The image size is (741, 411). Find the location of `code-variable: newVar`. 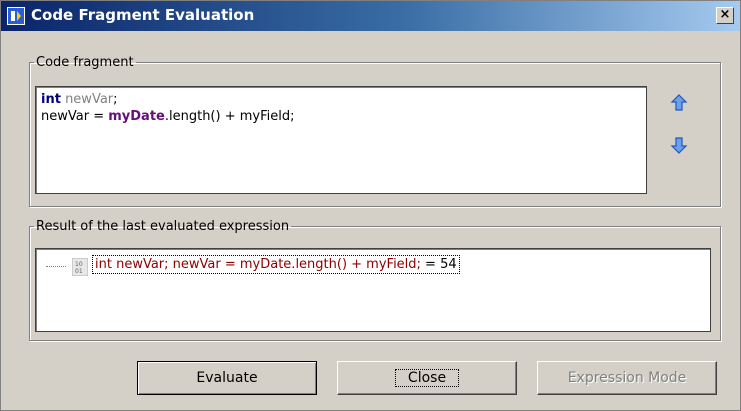

code-variable: newVar is located at coordinates (87, 99).